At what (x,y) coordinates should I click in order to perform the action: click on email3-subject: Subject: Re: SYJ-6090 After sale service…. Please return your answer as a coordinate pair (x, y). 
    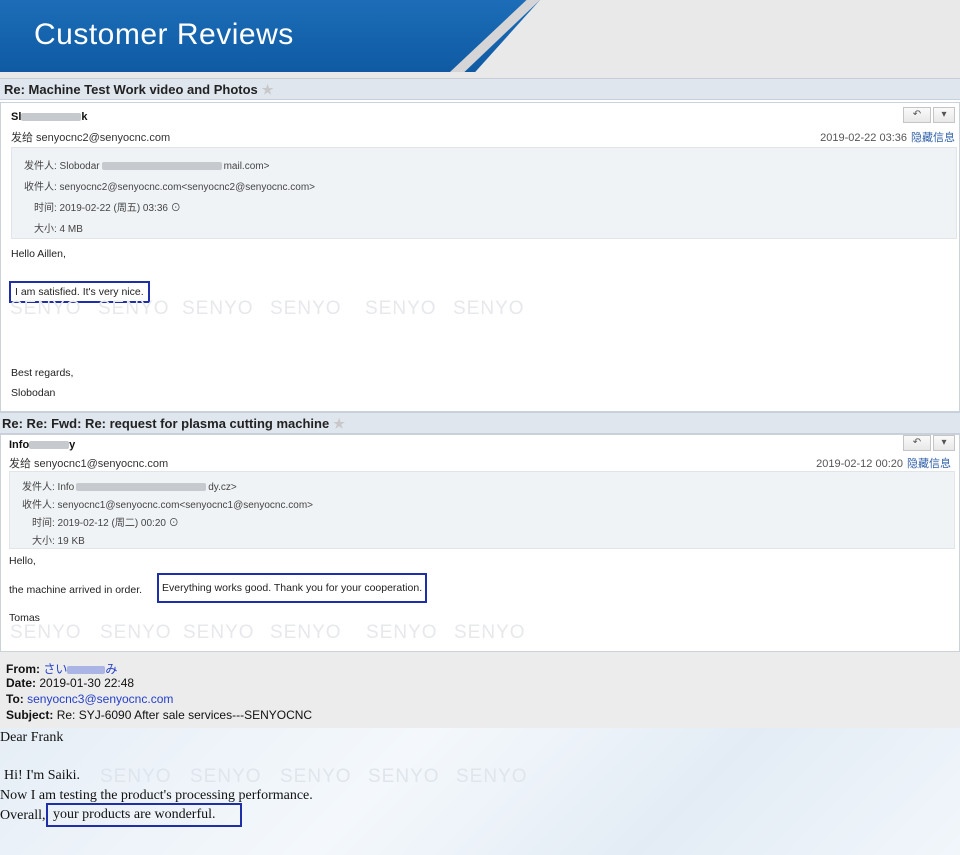
    Looking at the image, I should click on (159, 715).